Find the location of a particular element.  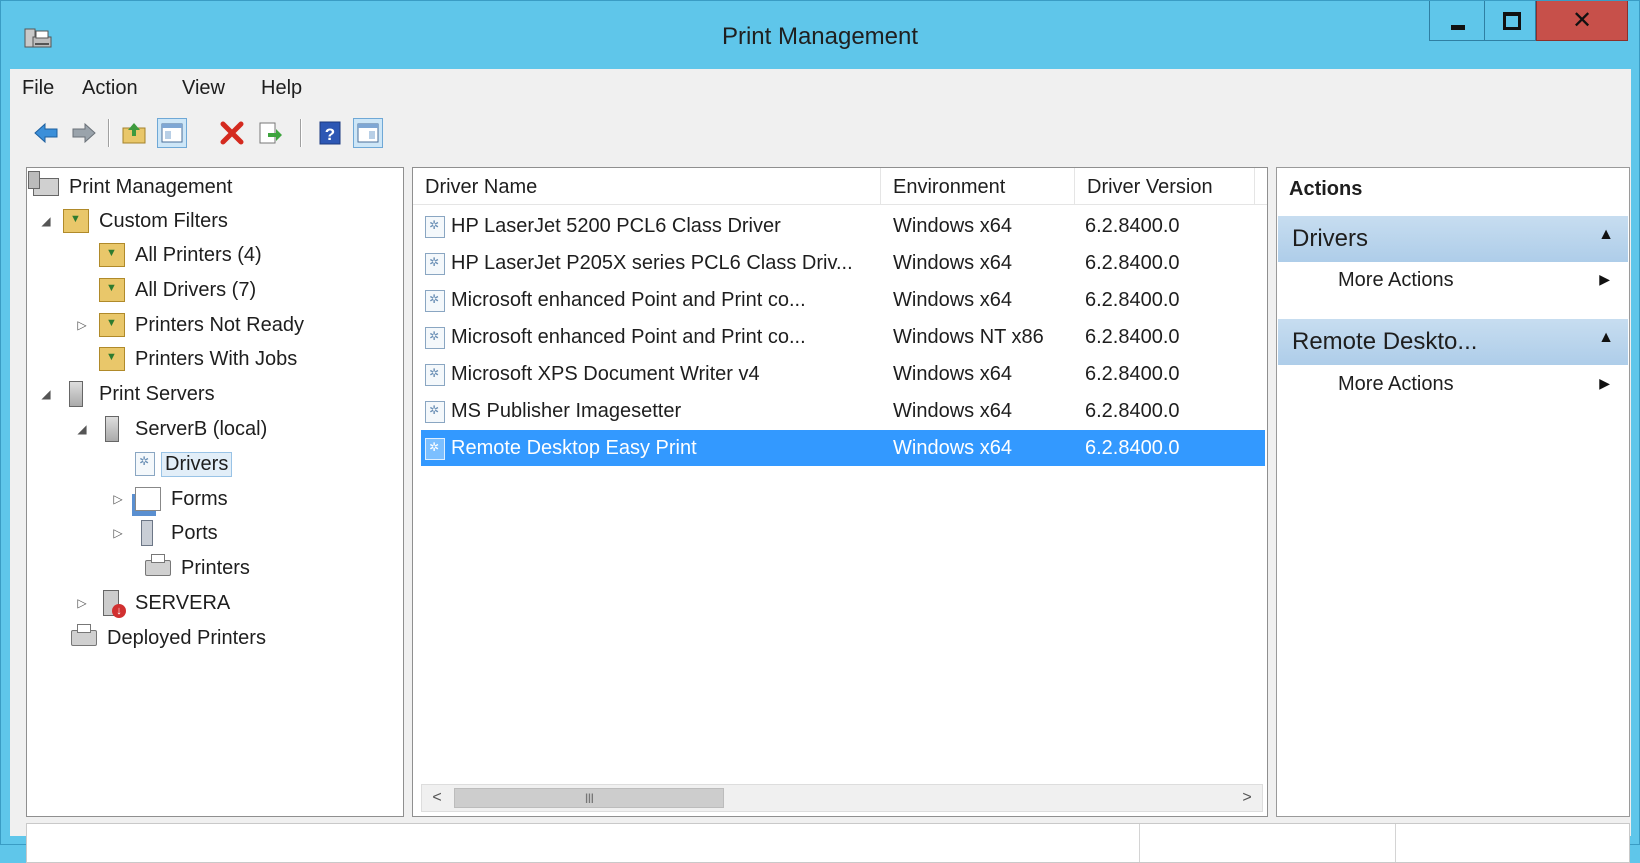

tree-item-printers: Printers is located at coordinates (197, 568).